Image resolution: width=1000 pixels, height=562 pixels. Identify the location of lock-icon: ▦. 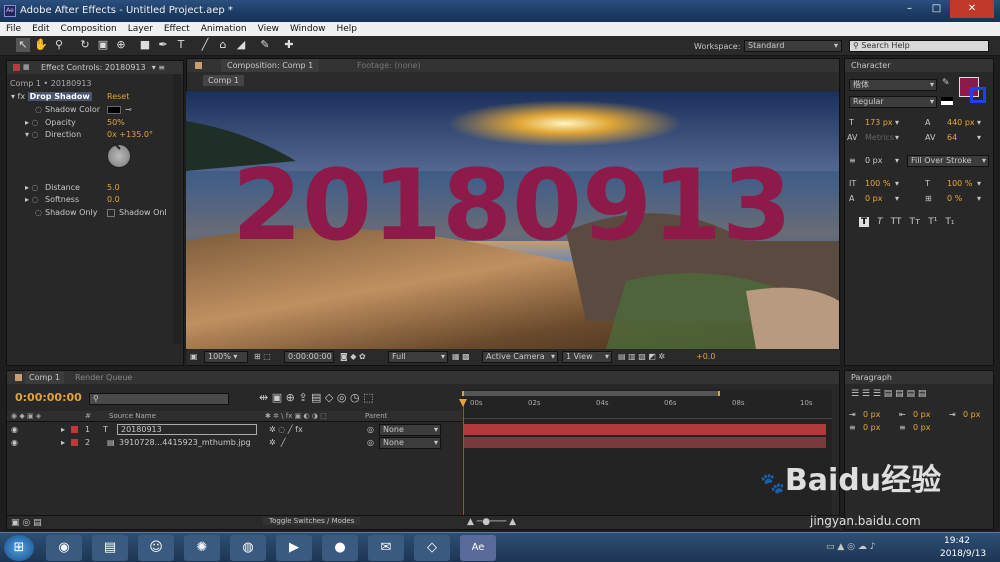
(26, 67).